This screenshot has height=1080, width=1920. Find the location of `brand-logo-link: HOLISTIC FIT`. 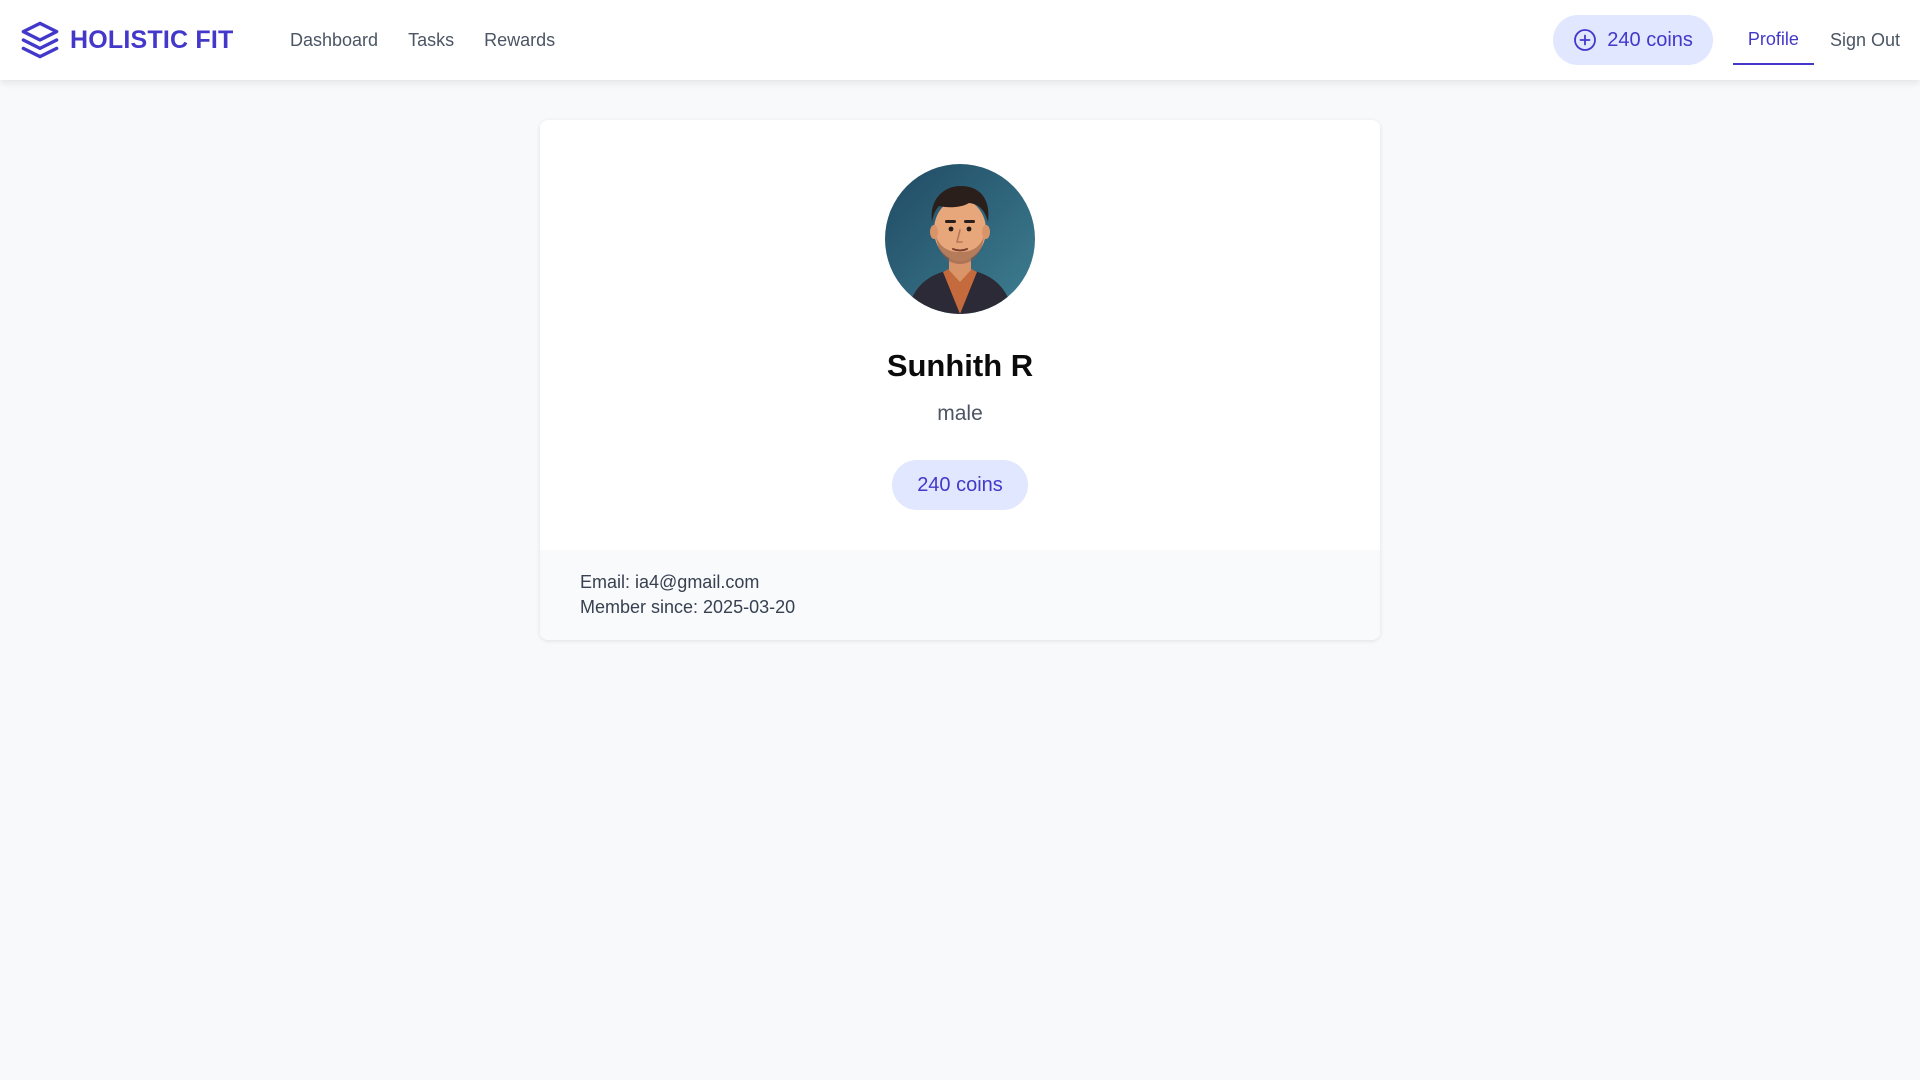

brand-logo-link: HOLISTIC FIT is located at coordinates (127, 40).